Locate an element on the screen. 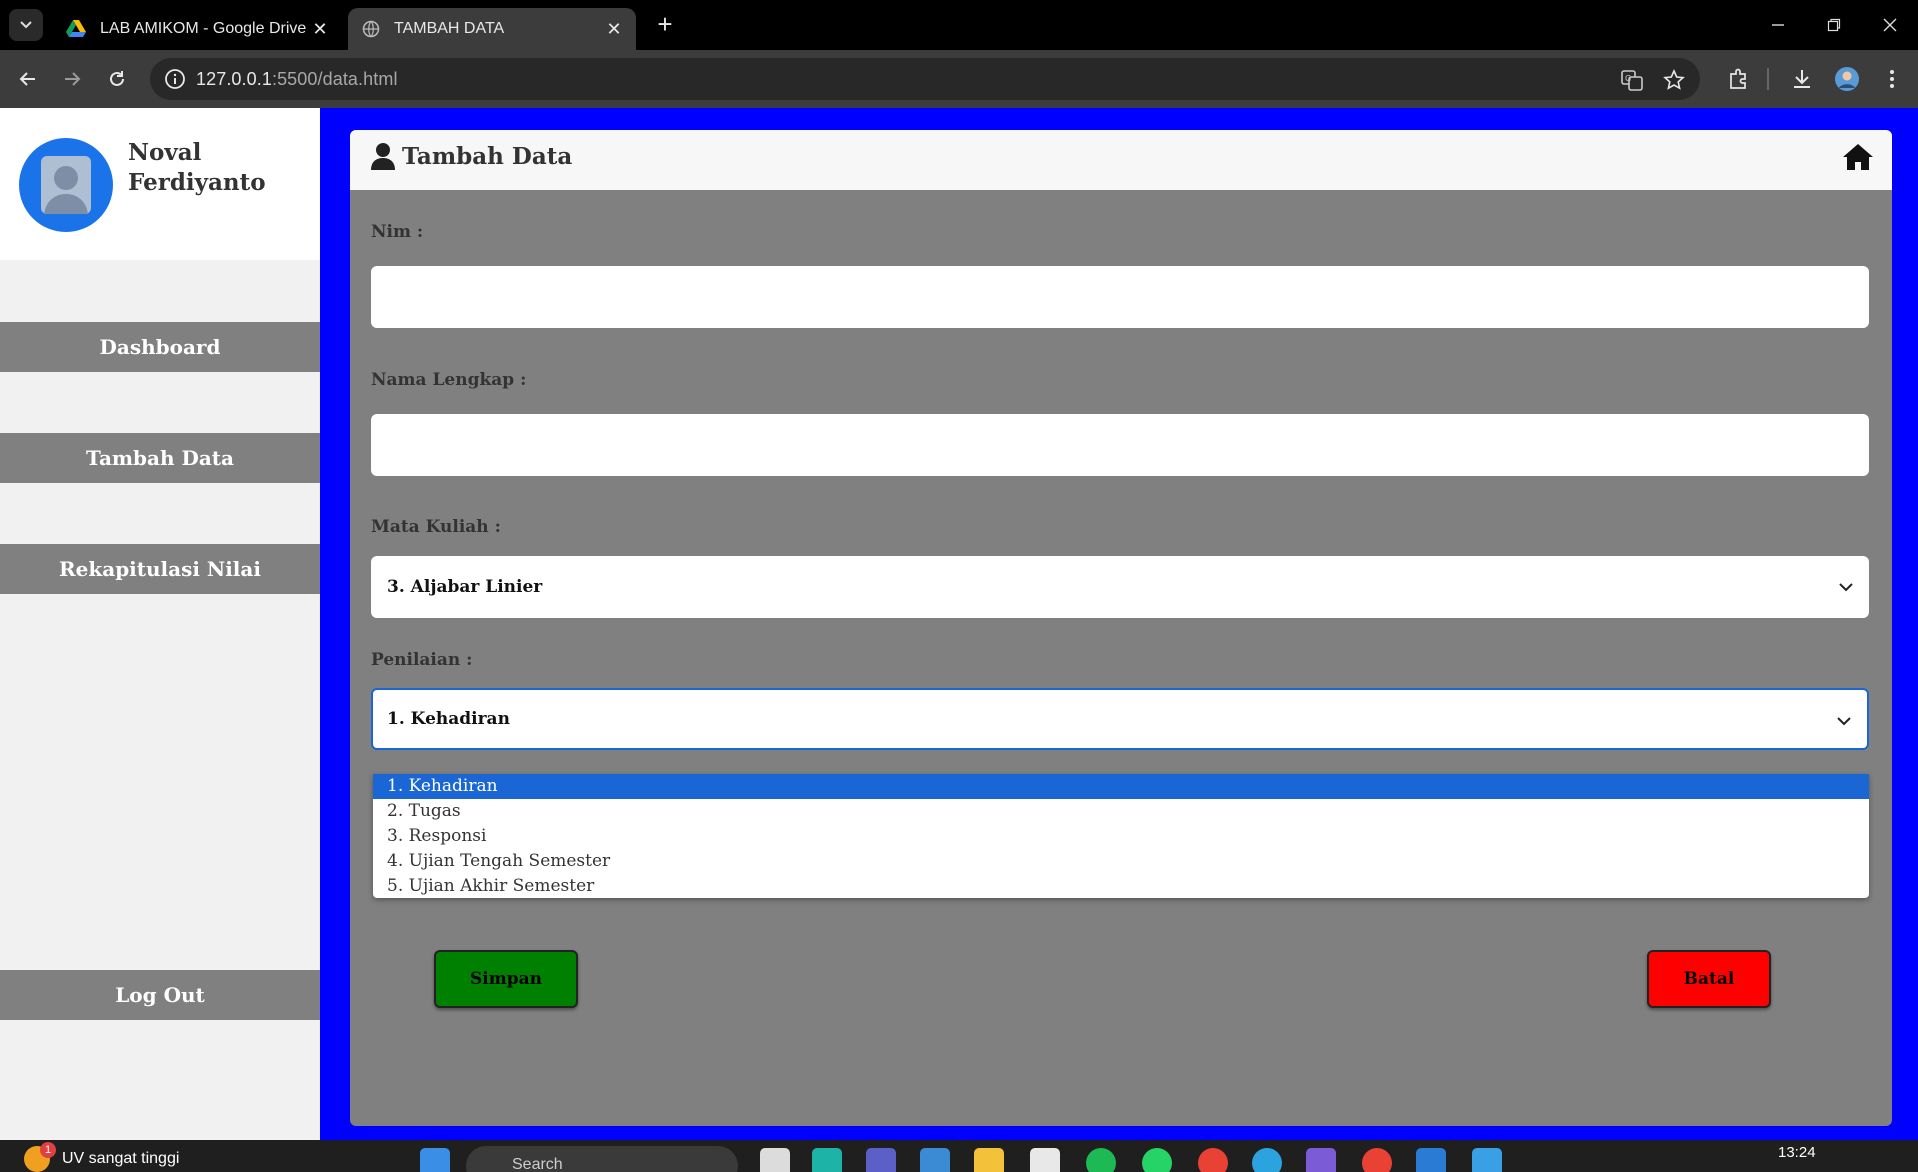 This screenshot has height=1172, width=1918. clock: 13:24 is located at coordinates (1797, 1152).